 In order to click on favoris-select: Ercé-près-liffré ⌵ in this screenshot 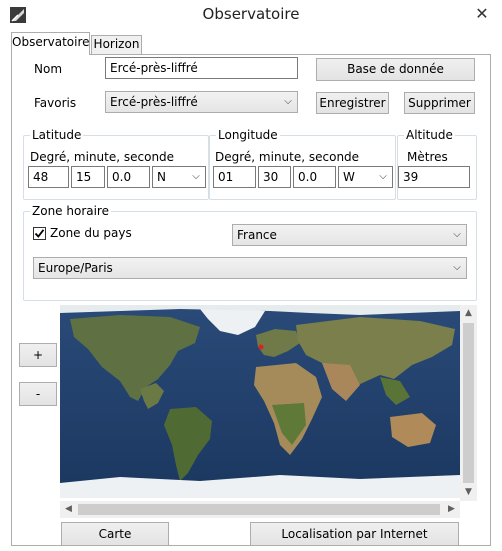, I will do `click(201, 102)`.